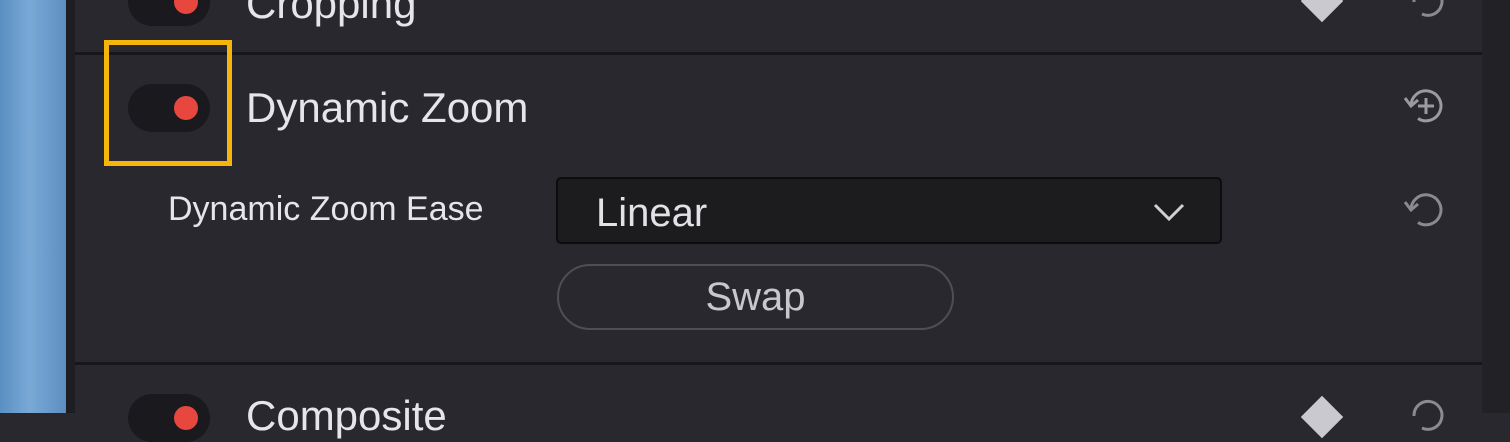 The width and height of the screenshot is (1510, 442). I want to click on composite-toggle, so click(169, 418).